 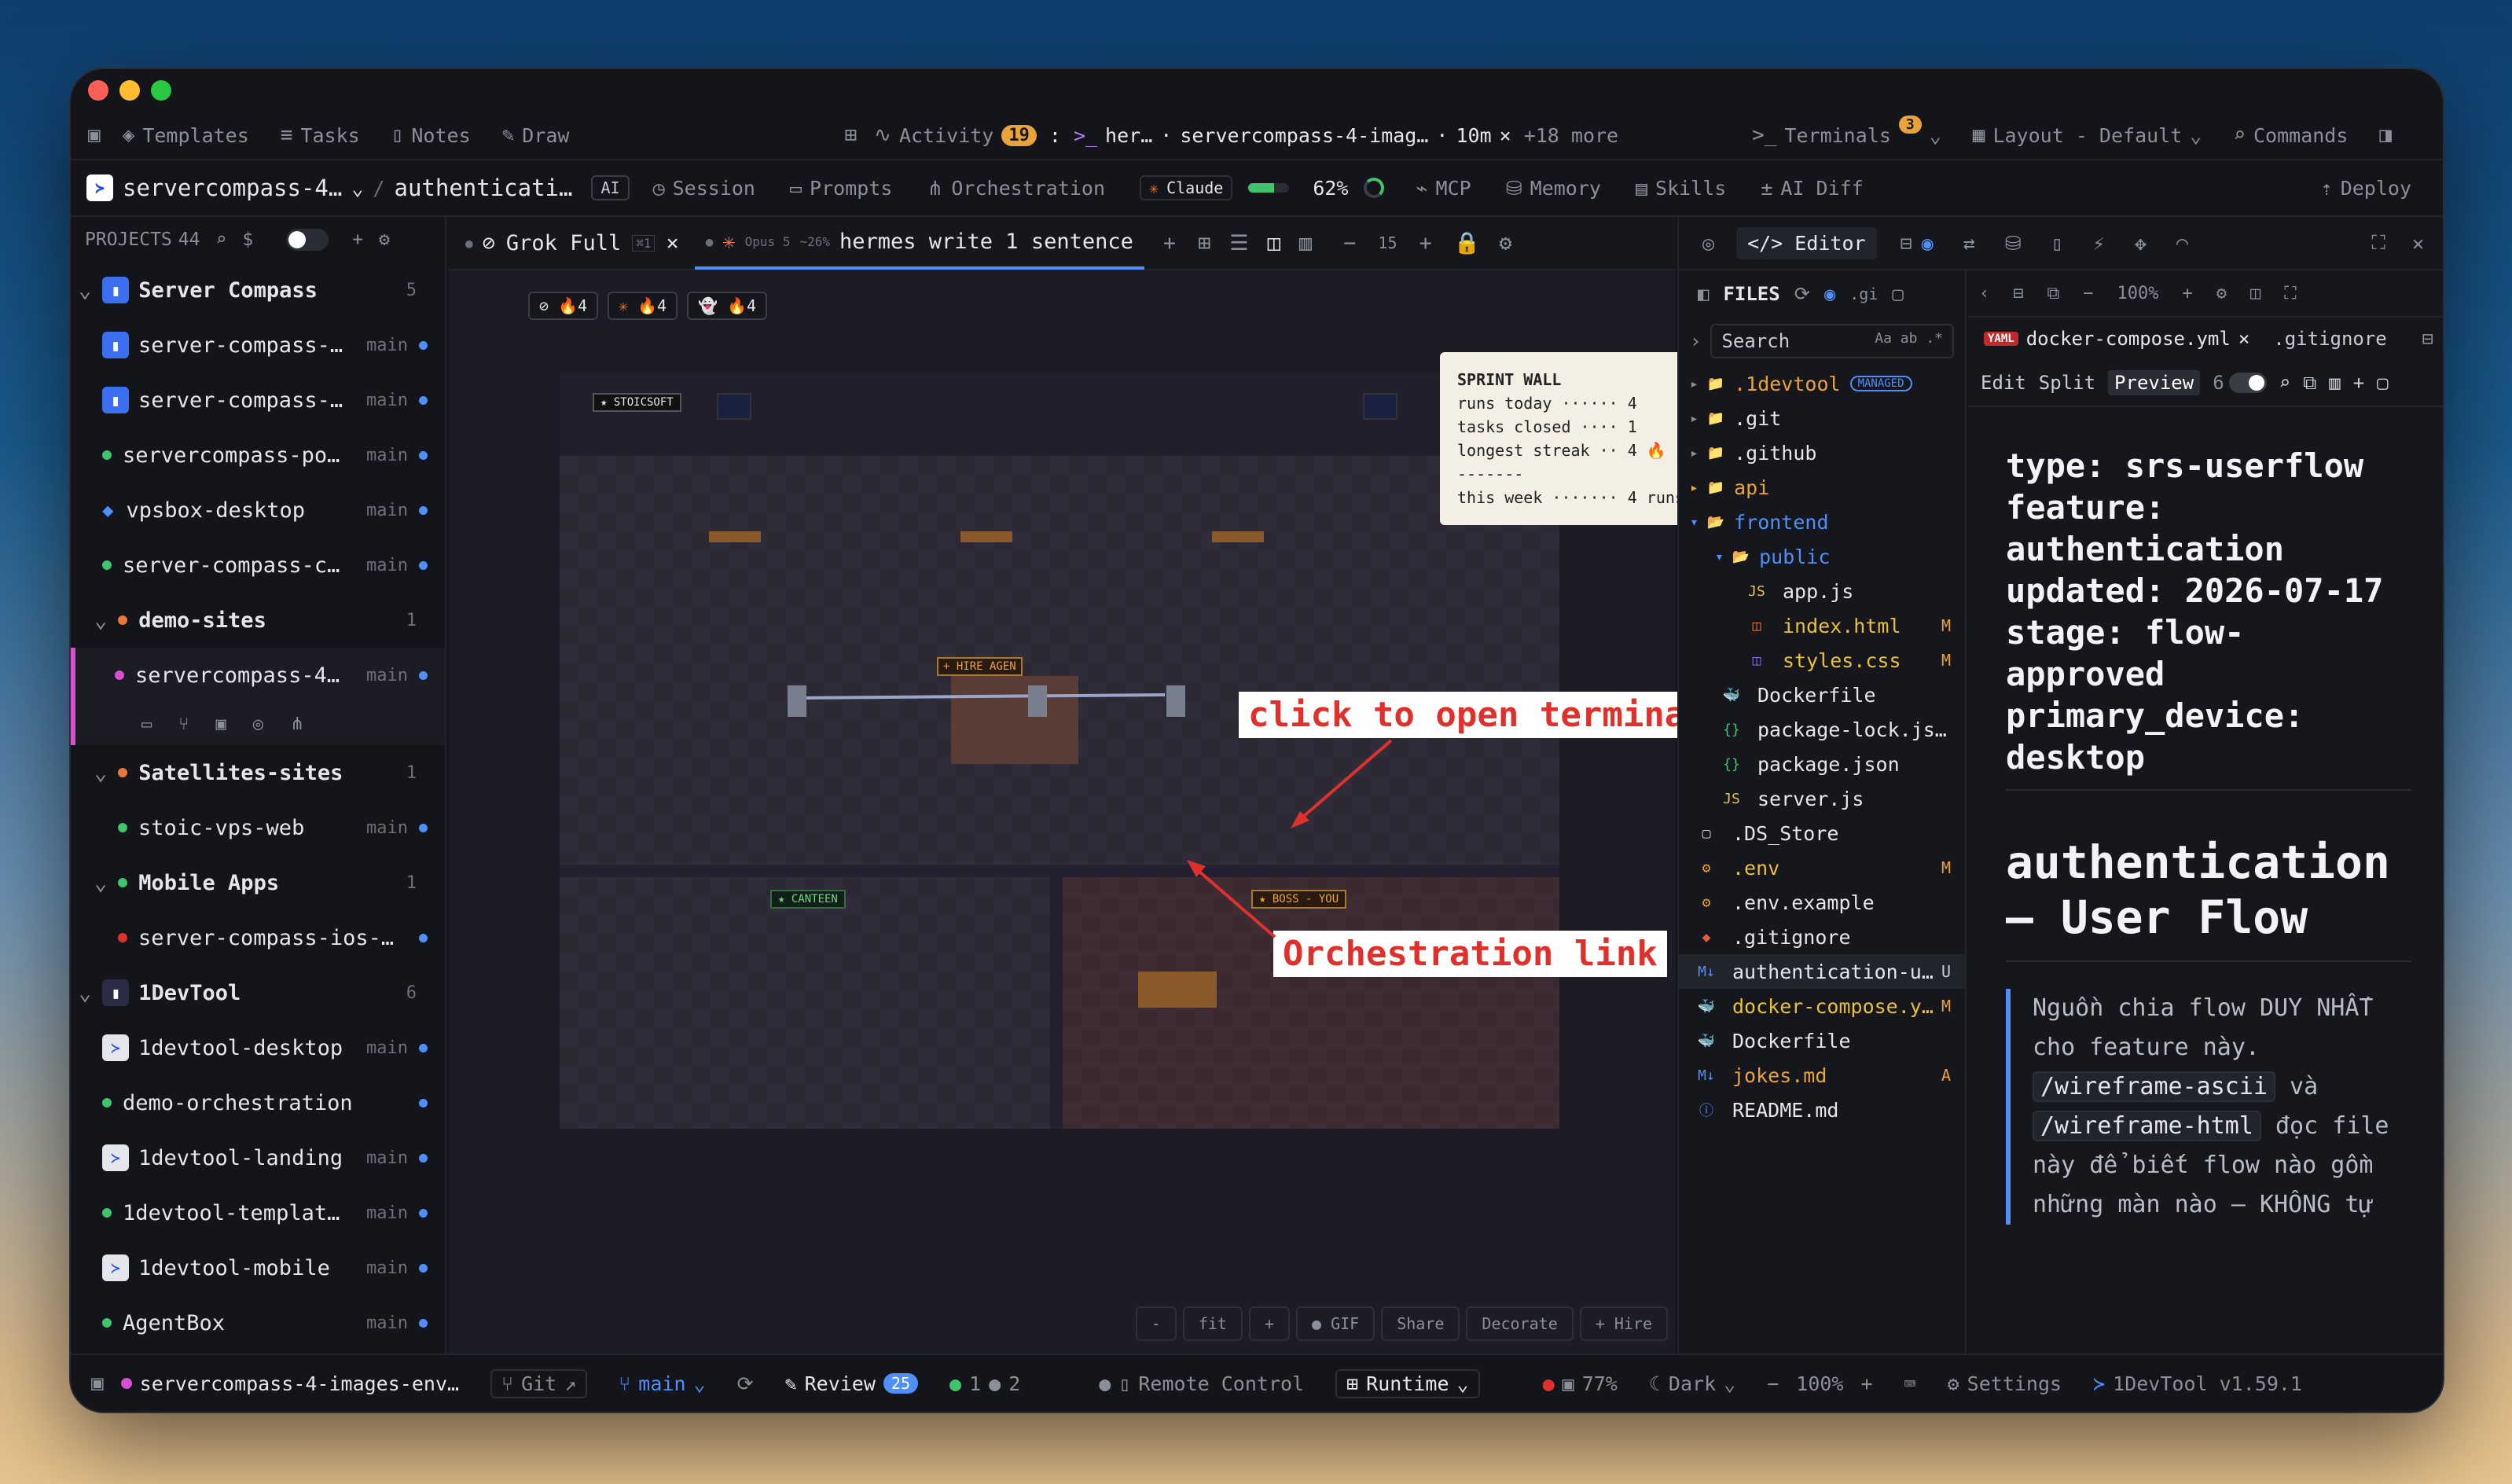 What do you see at coordinates (98, 90) in the screenshot?
I see `close-window-button` at bounding box center [98, 90].